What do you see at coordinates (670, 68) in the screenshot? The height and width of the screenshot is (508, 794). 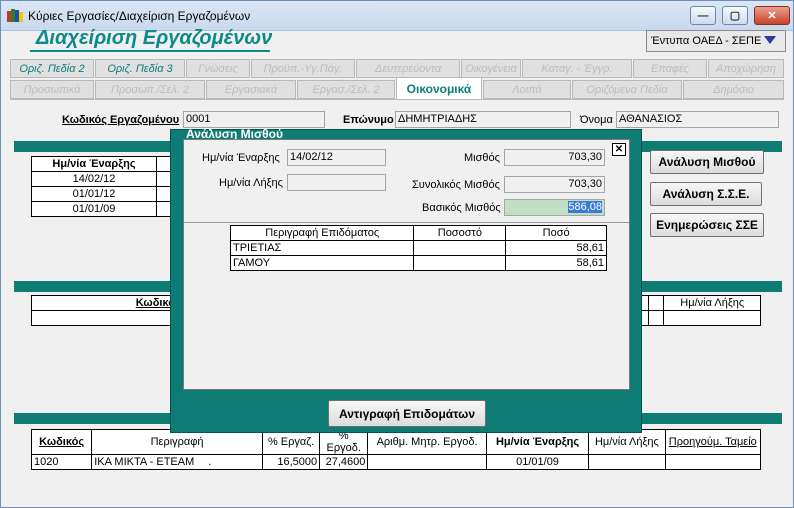 I see `tab-contacts: Επαφές` at bounding box center [670, 68].